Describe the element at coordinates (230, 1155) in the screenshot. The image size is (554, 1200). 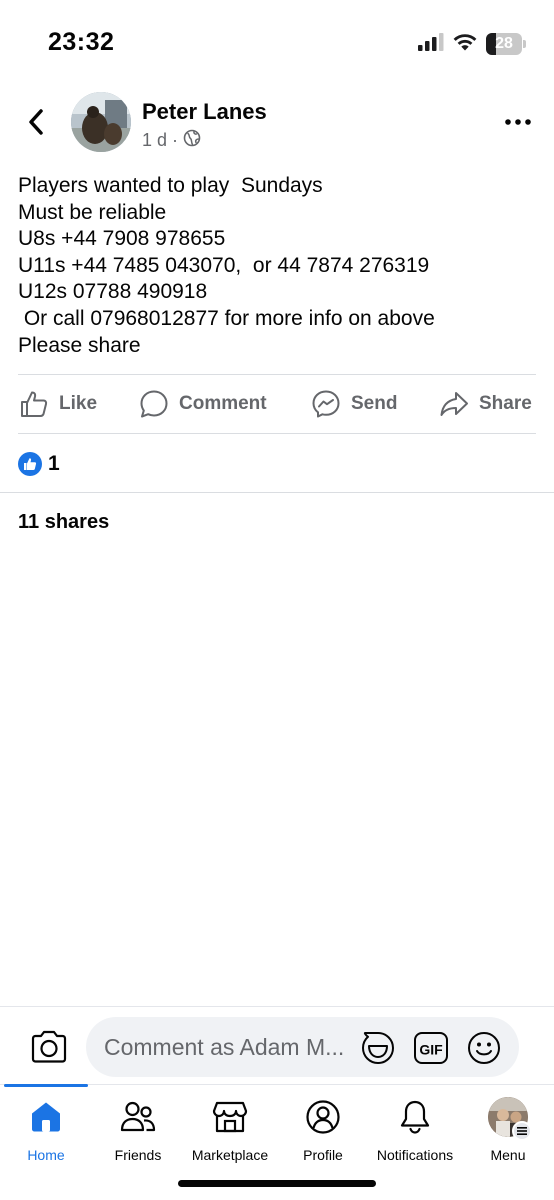
I see `tab-label: Marketplace` at that location.